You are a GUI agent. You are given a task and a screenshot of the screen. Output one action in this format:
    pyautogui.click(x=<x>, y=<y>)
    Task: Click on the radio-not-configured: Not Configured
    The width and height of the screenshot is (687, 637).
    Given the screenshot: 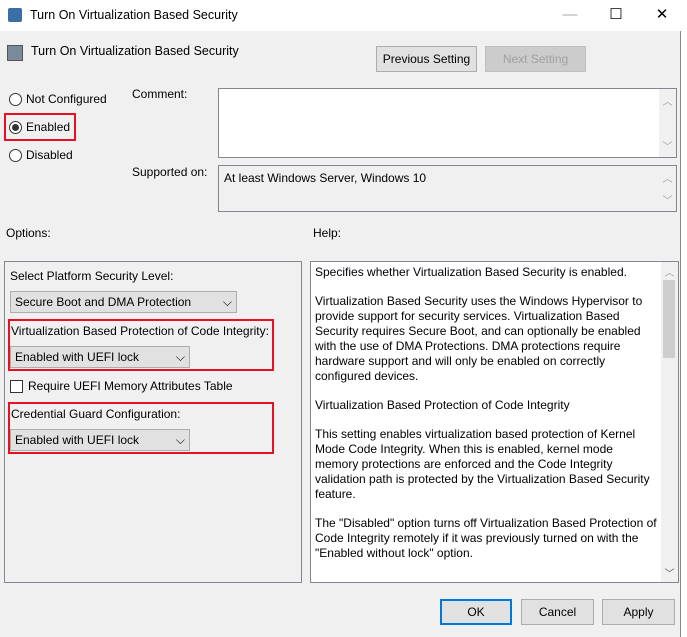 What is the action you would take?
    pyautogui.click(x=58, y=99)
    